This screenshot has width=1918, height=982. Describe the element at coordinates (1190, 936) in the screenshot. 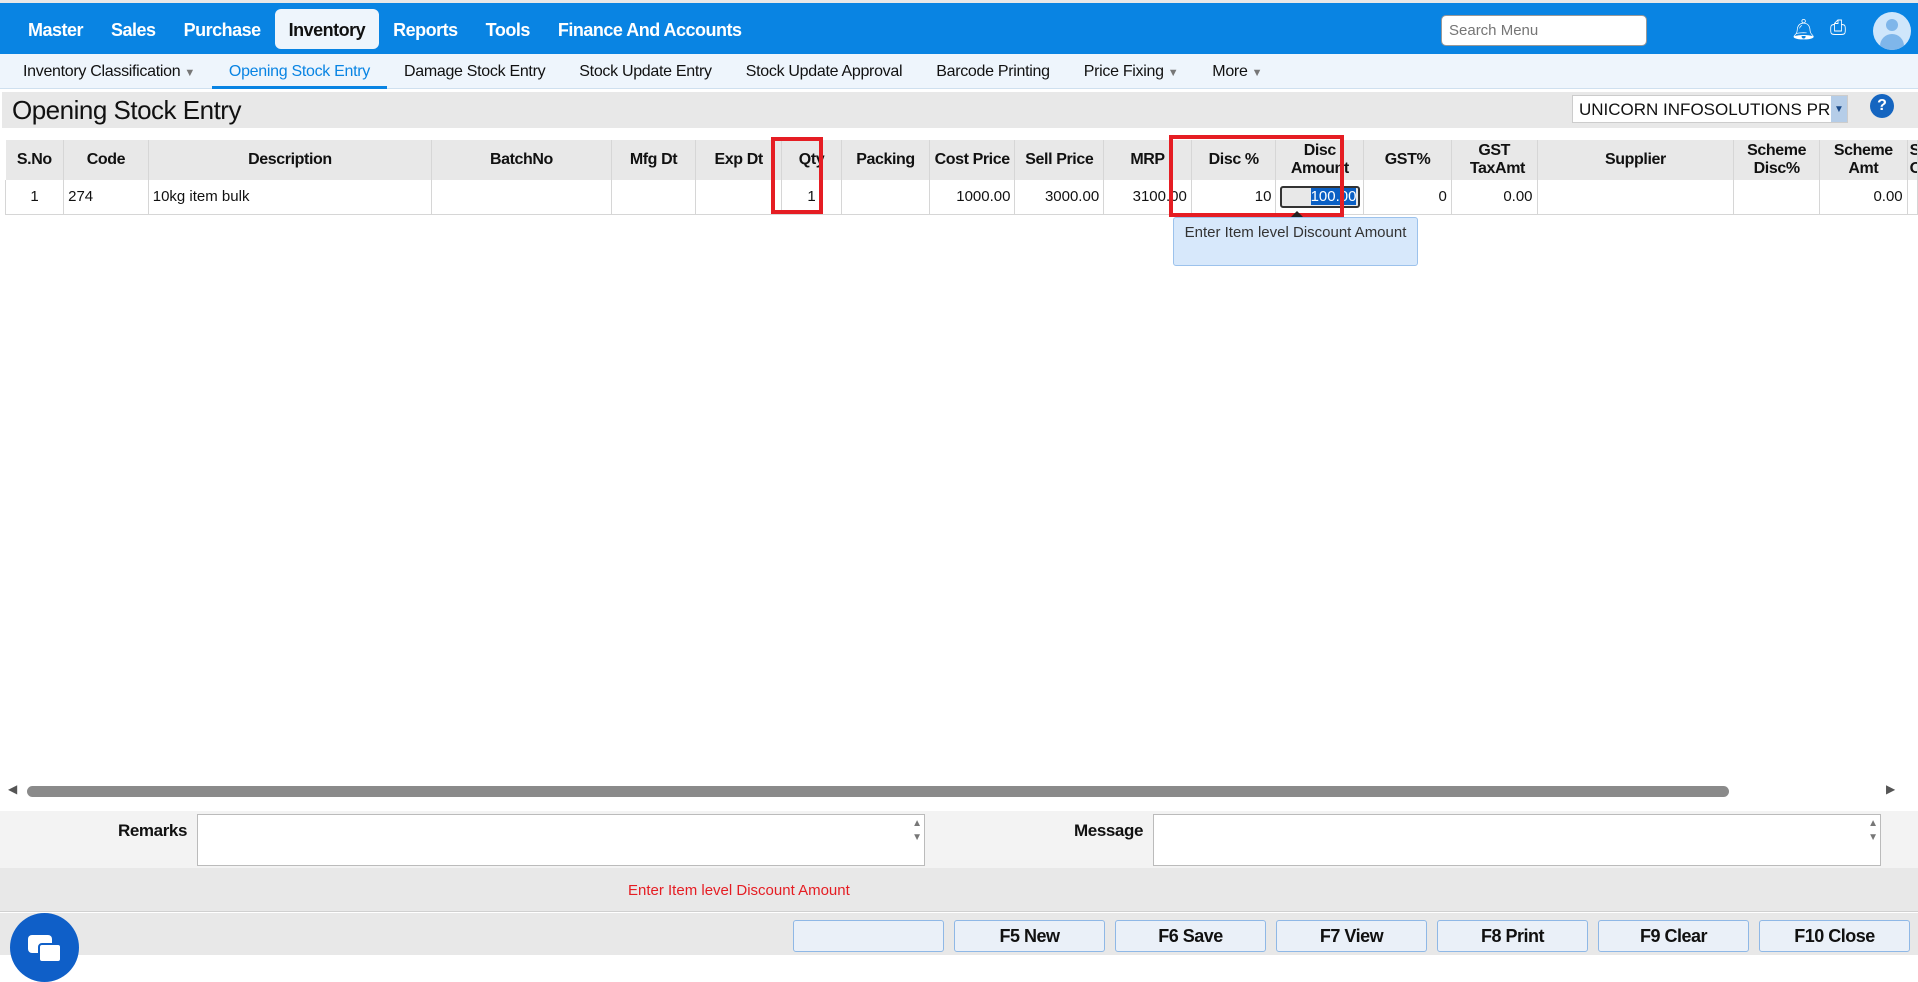

I see `save-button: F6 Save` at that location.